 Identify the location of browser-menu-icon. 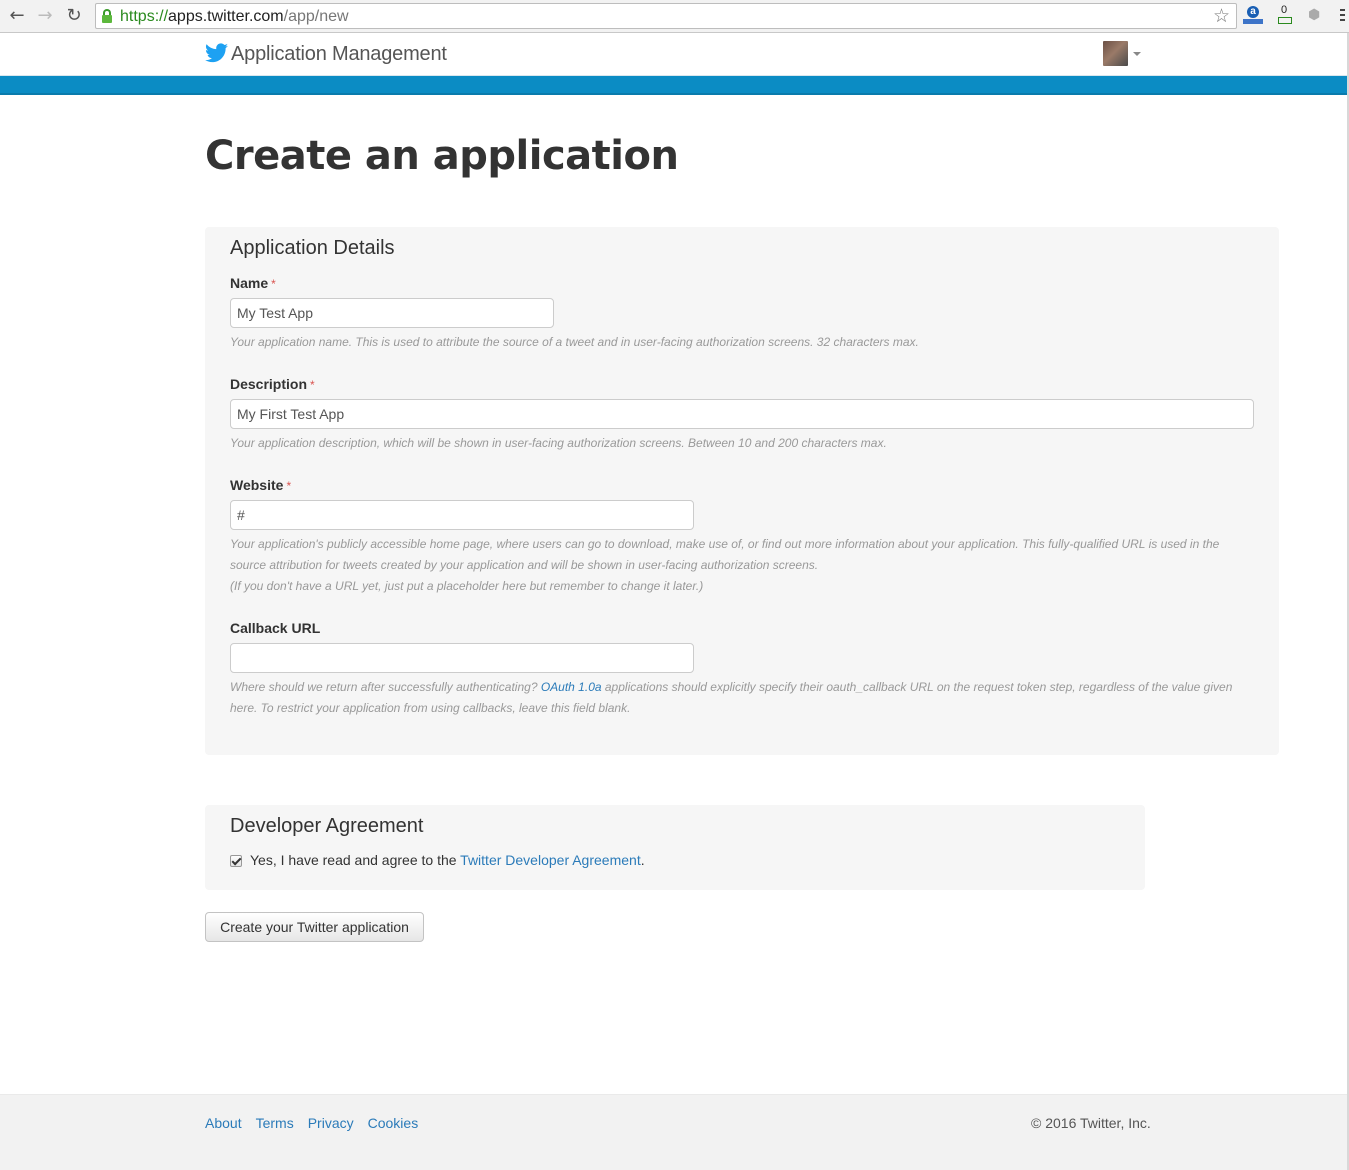
(1342, 16).